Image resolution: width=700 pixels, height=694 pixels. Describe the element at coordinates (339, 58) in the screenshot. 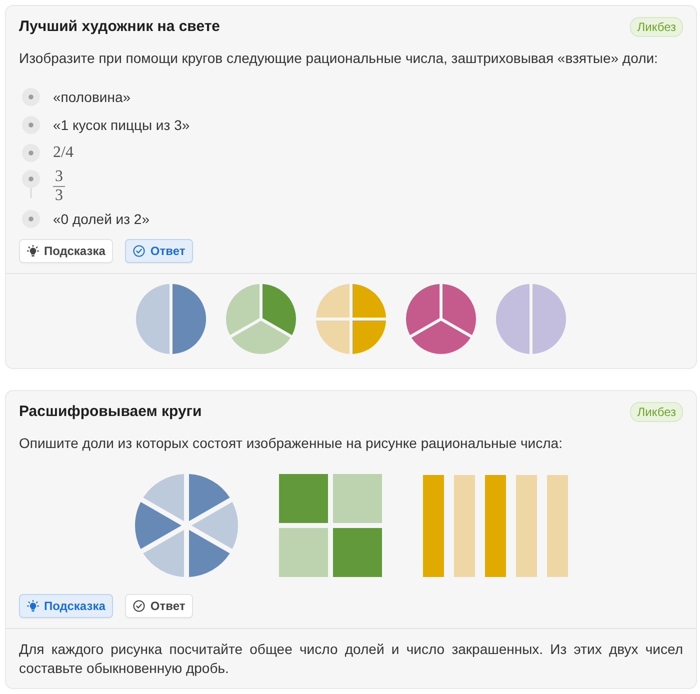

I see `task-text: Изобразите при помощи кругов следующие рациональные числа, заштриховывая «взятые» доли:` at that location.